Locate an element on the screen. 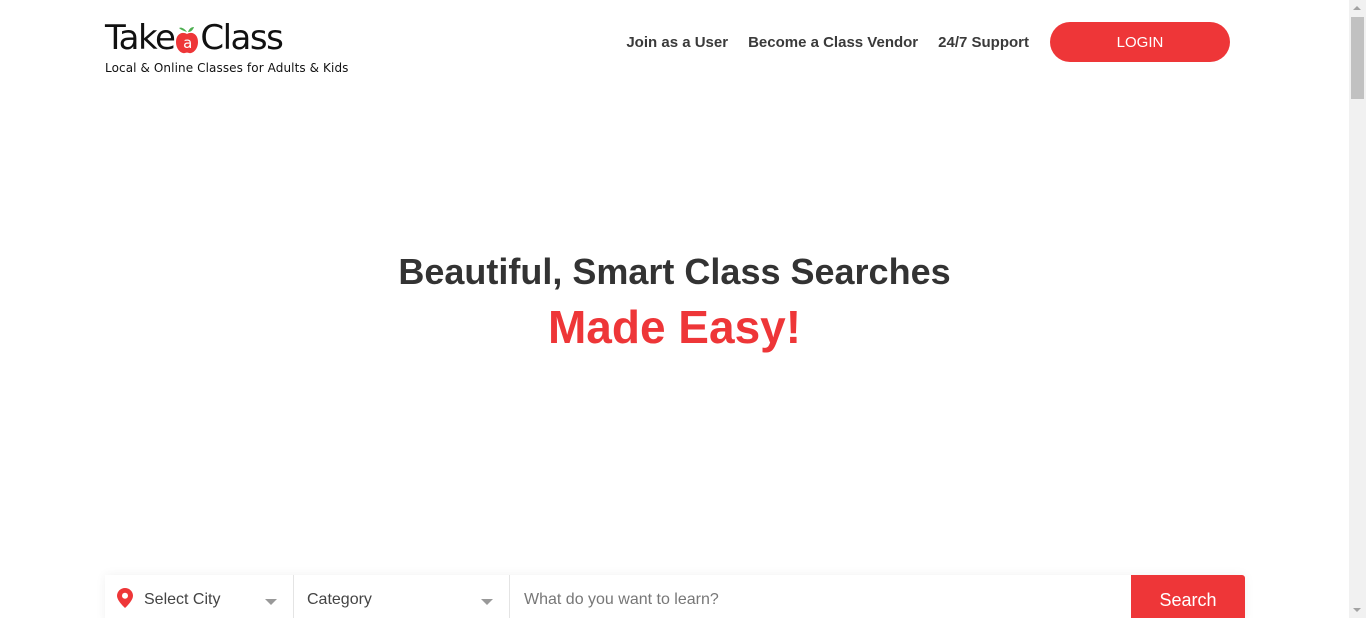 The width and height of the screenshot is (1366, 618). learn-search-input is located at coordinates (820, 596).